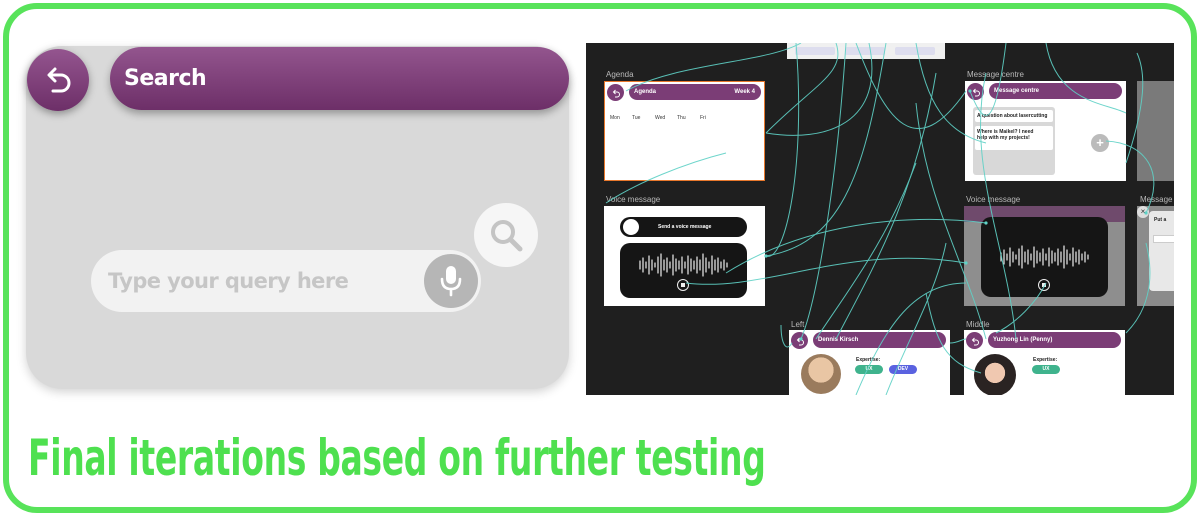 The image size is (1200, 516). Describe the element at coordinates (1017, 91) in the screenshot. I see `message-centre-title: Message centre` at that location.